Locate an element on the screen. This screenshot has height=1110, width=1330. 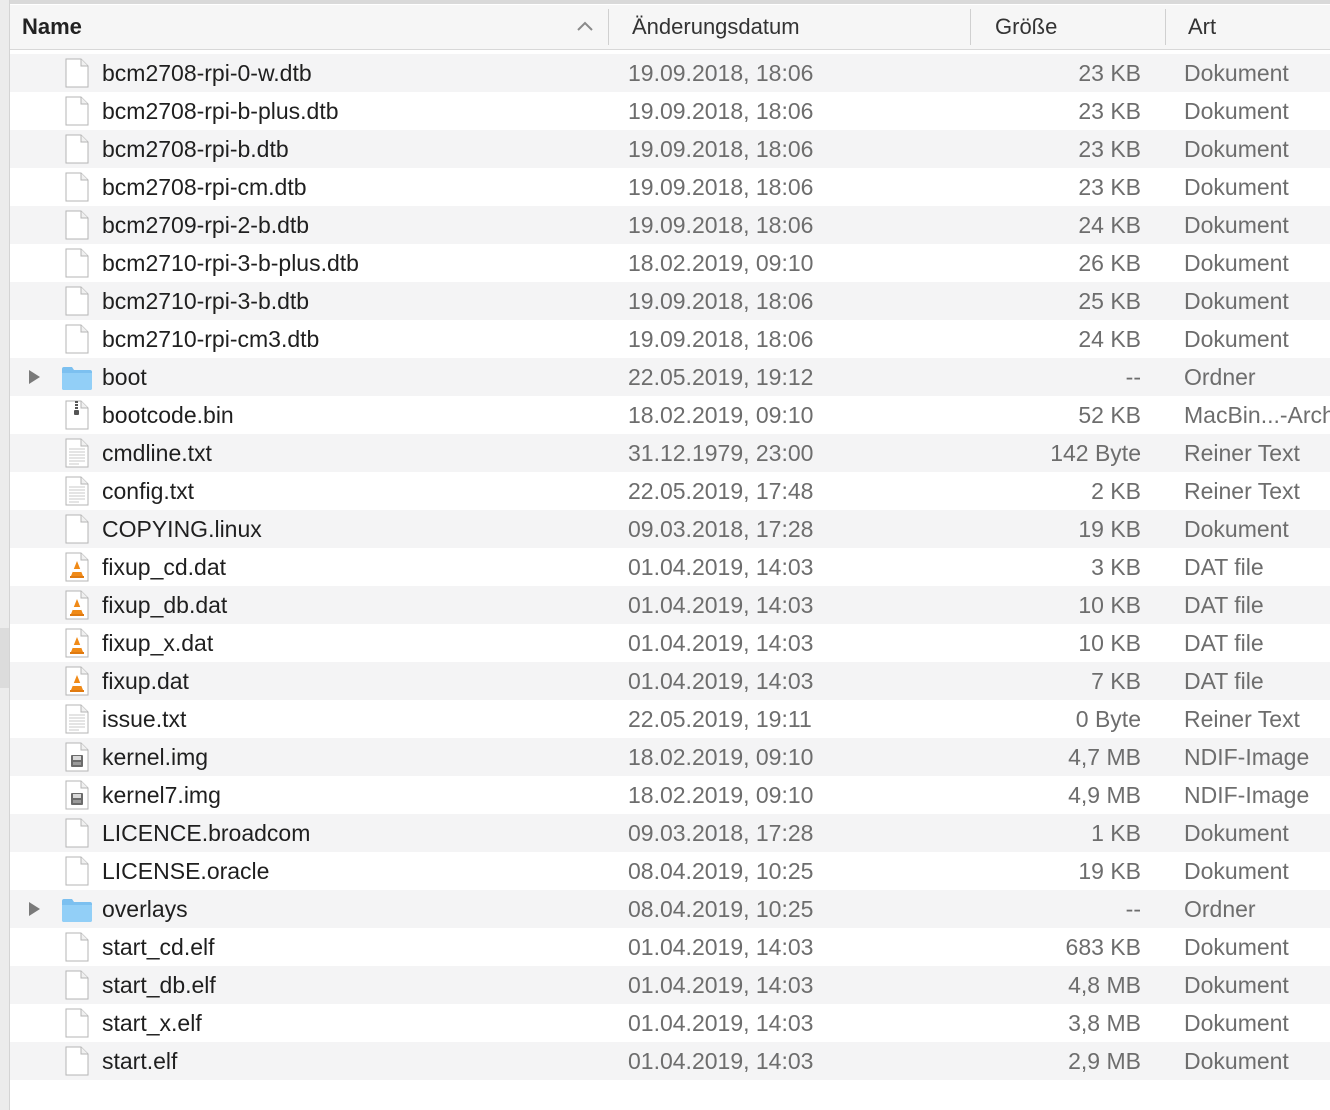
file-name: bcm2710-rpi-3-b-plus.dtb is located at coordinates (230, 263).